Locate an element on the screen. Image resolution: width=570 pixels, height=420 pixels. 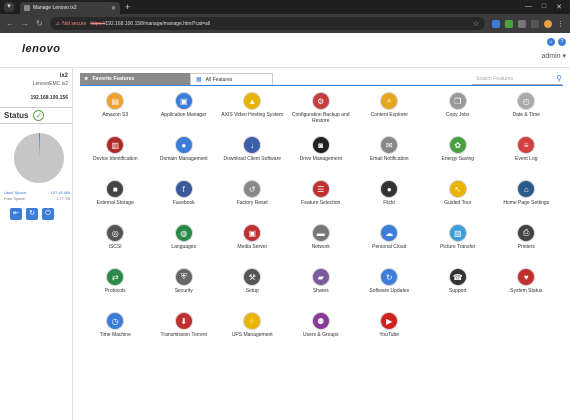
feature-label: Personal Cloud is located at coordinates (389, 247).